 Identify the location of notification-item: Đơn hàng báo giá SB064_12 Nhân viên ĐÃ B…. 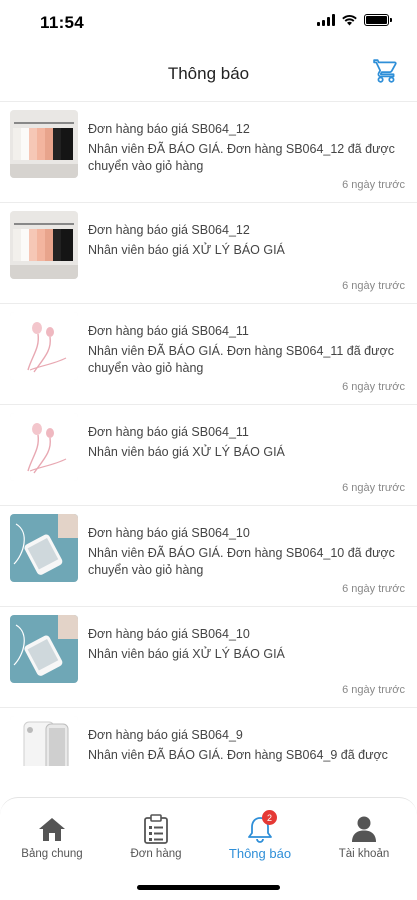
(208, 152).